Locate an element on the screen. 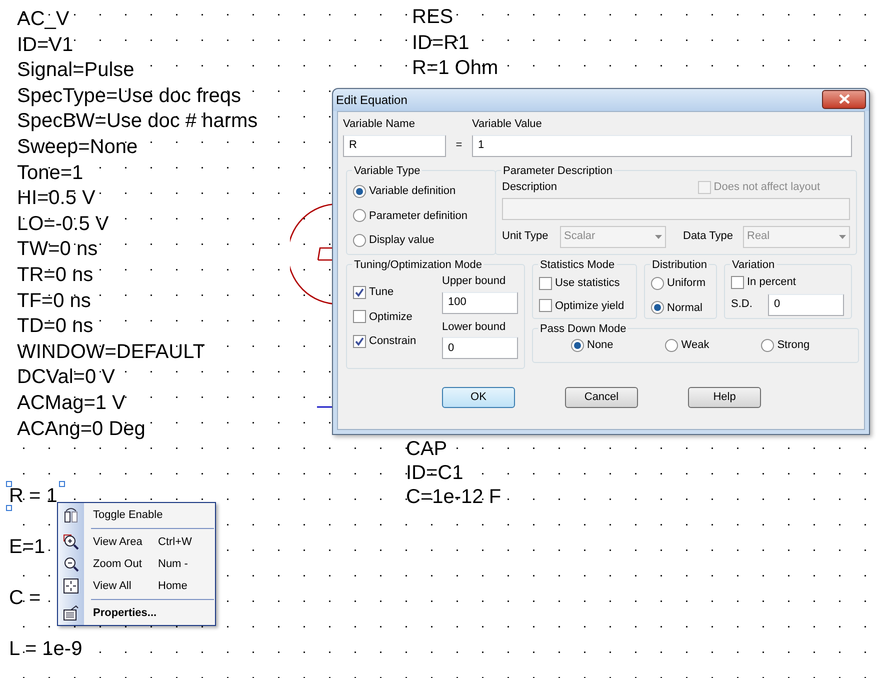 The image size is (890, 678). parameter-text: Signal=Pulse is located at coordinates (75, 71).